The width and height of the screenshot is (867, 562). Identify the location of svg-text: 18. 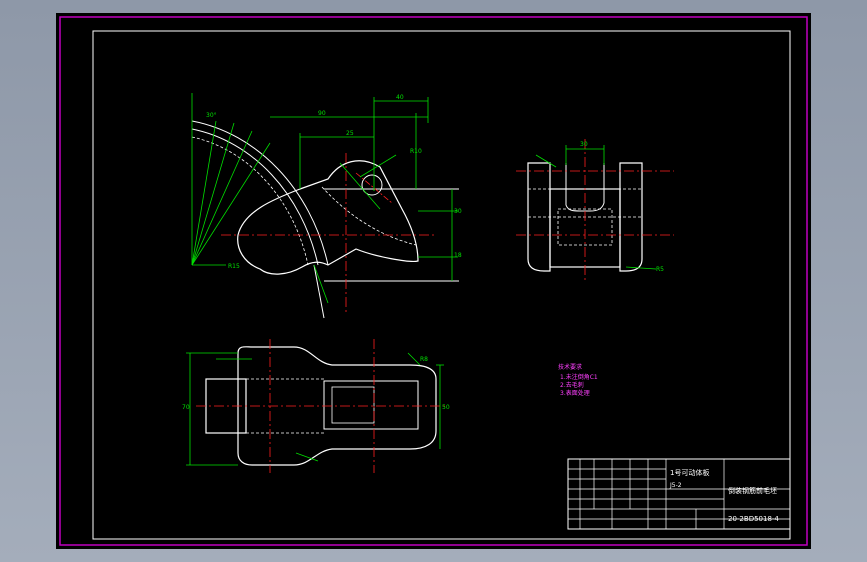
(458, 255).